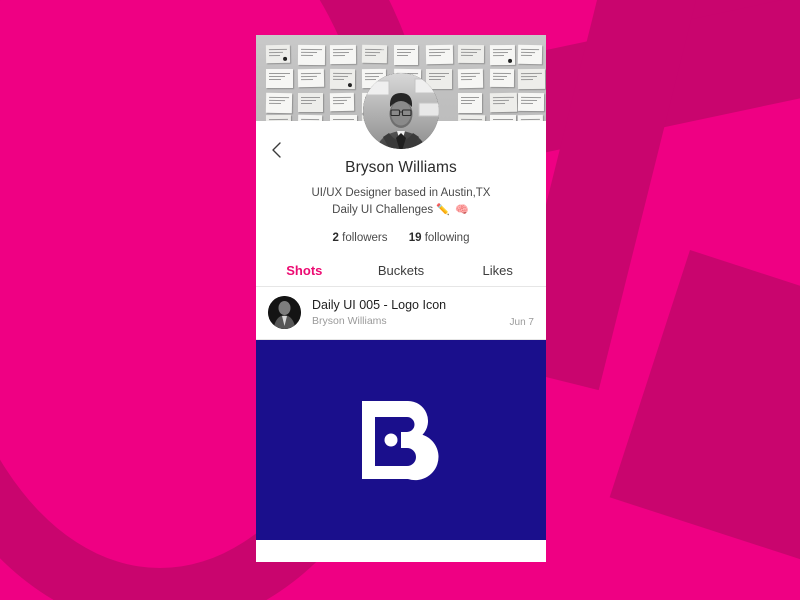 This screenshot has width=800, height=600. I want to click on shot-author: Bryson Williams, so click(349, 321).